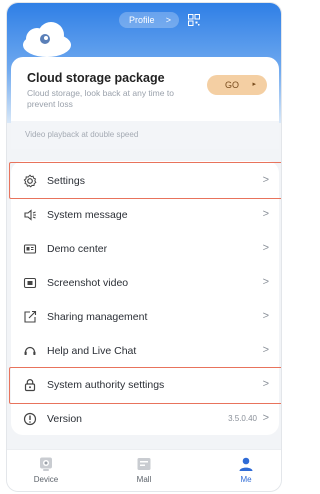 The width and height of the screenshot is (320, 494). I want to click on qr-code-icon, so click(194, 20).